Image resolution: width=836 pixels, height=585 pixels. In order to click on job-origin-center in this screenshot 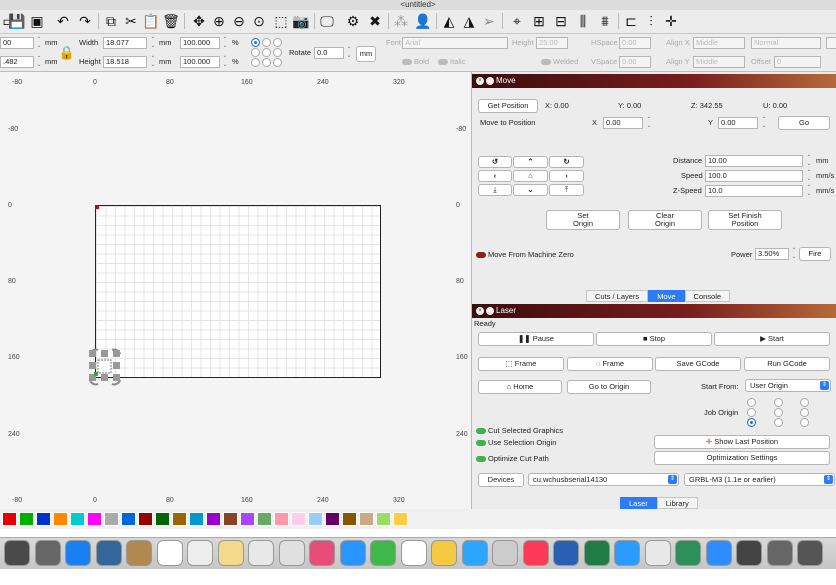, I will do `click(778, 412)`.